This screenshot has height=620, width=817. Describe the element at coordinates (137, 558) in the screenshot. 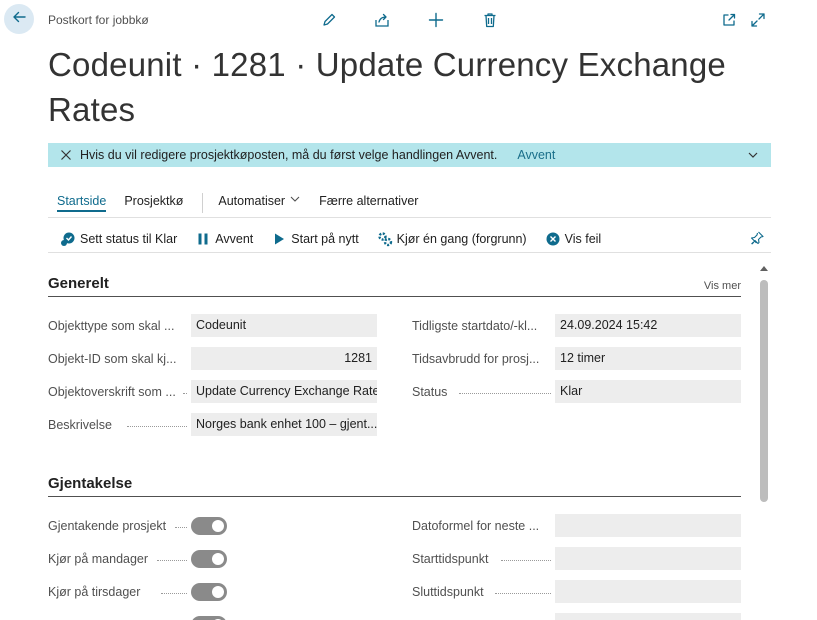

I see `field-run-monday: Kjør på mandager` at that location.